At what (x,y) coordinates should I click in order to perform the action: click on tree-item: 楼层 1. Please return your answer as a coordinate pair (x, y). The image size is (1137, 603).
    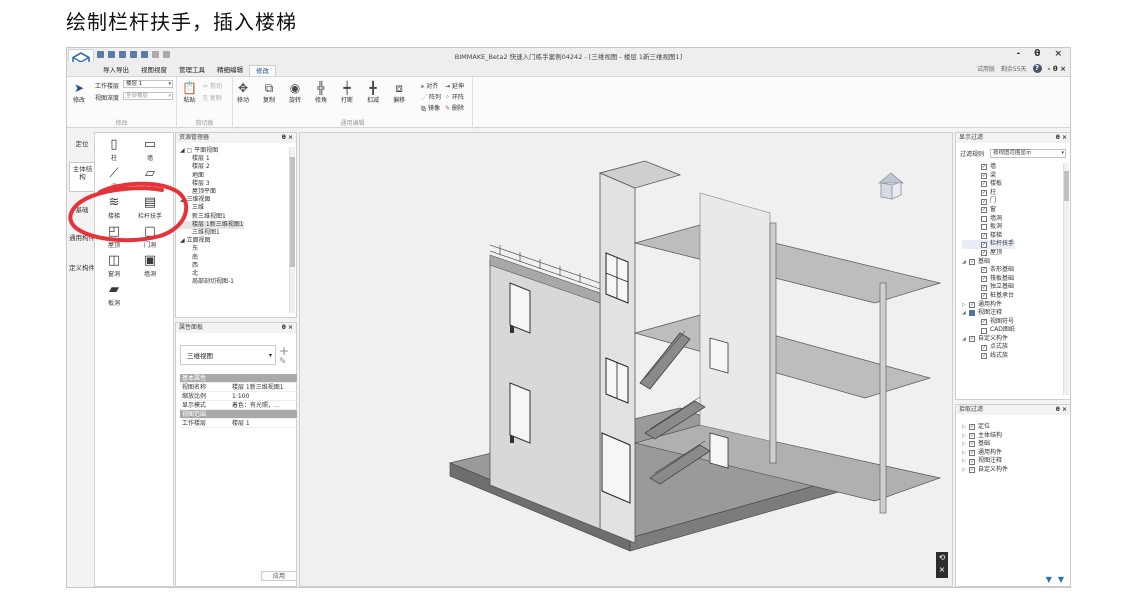
    Looking at the image, I should click on (212, 159).